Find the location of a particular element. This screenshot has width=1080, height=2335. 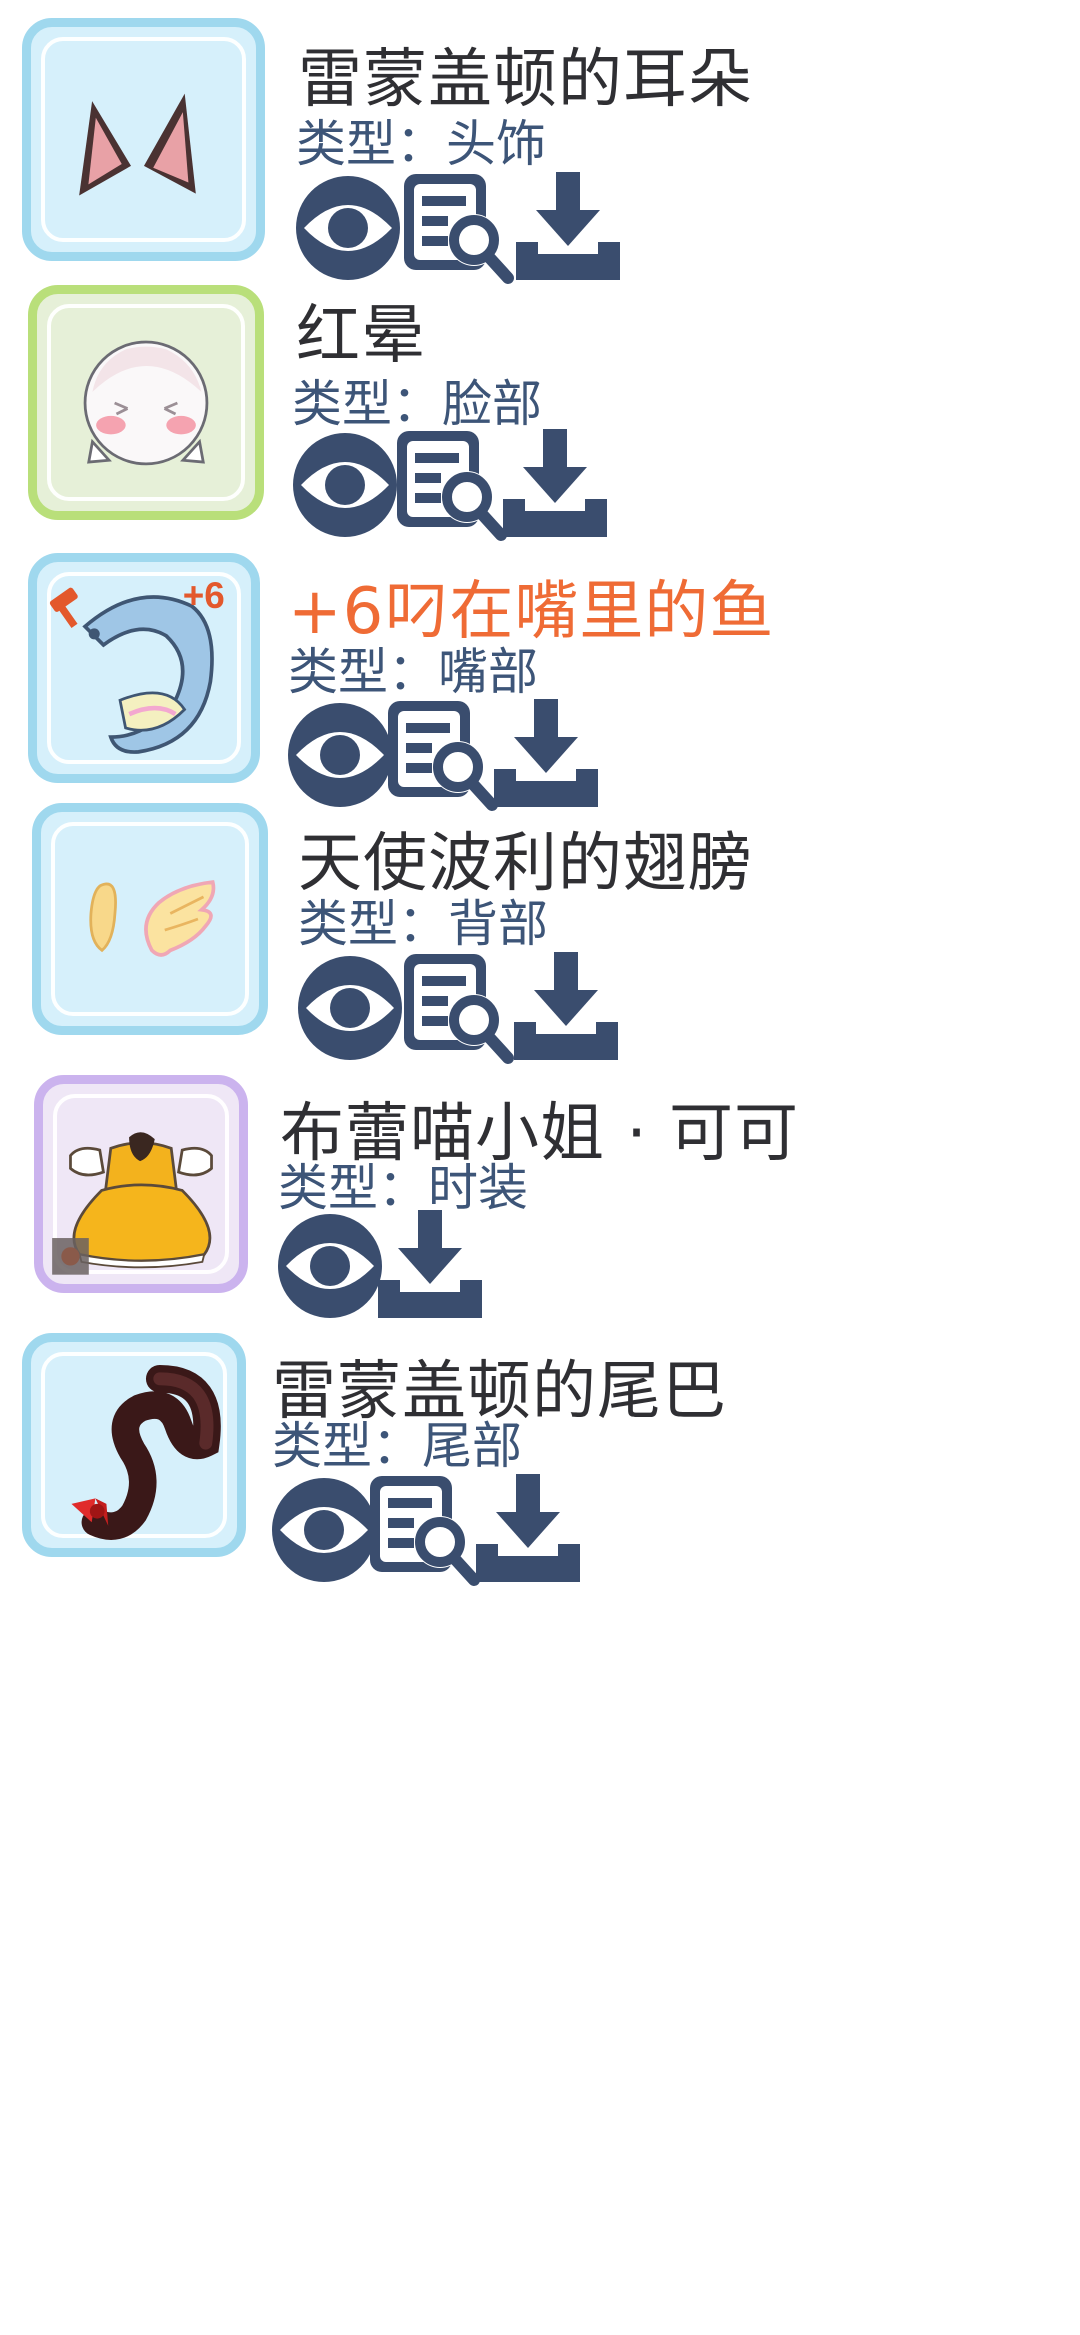

hammer-icon is located at coordinates (63, 607).